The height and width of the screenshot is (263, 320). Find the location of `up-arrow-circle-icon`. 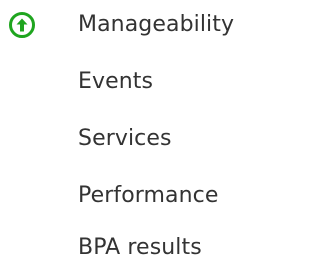

up-arrow-circle-icon is located at coordinates (22, 25).